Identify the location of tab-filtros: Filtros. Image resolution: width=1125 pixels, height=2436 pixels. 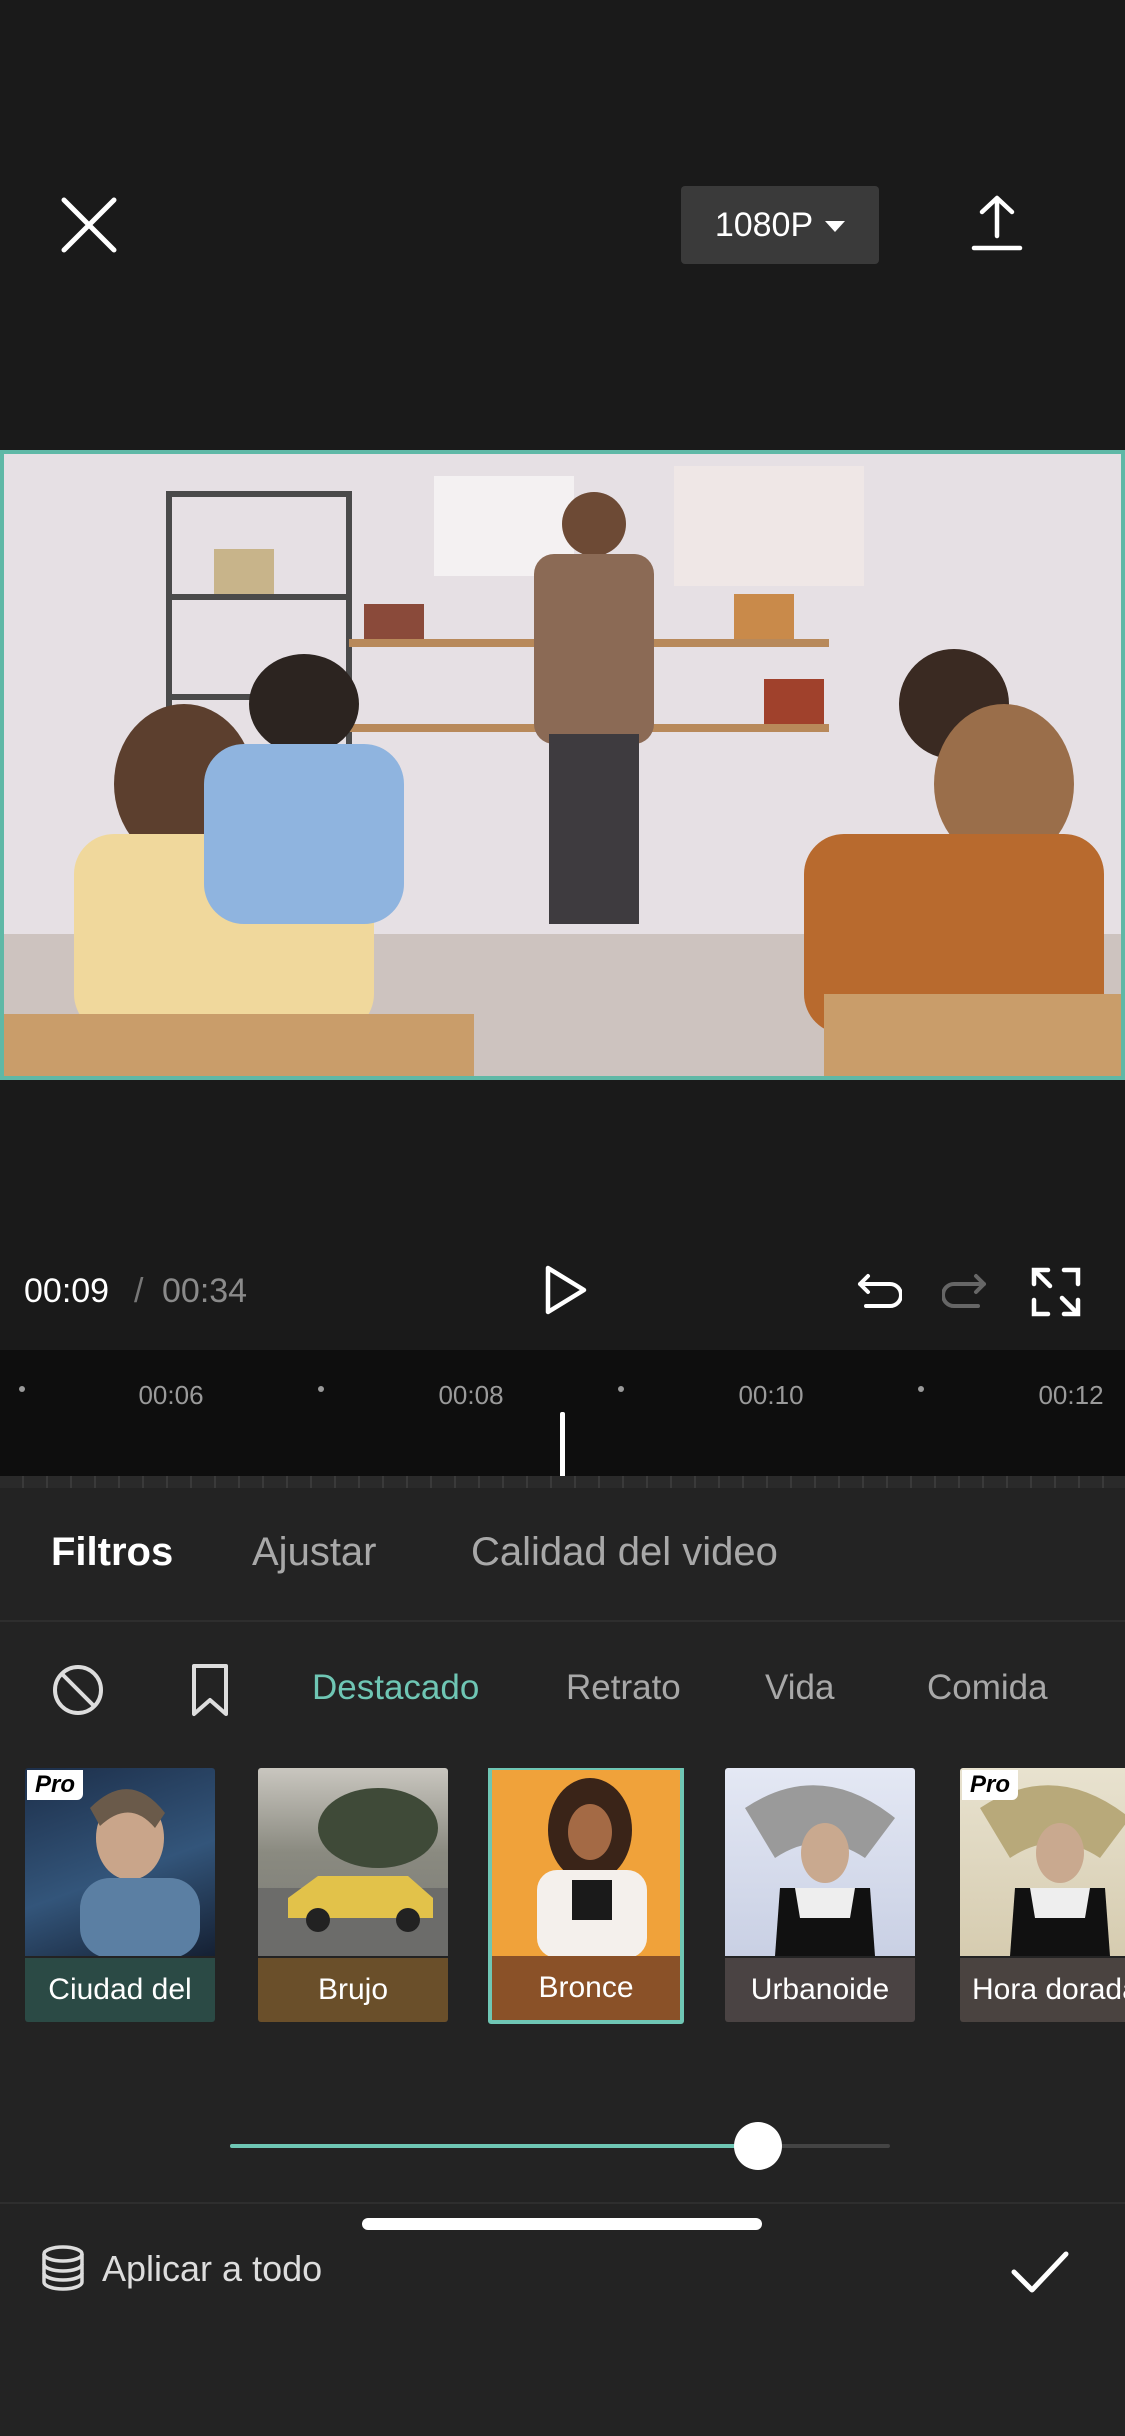
(112, 1552).